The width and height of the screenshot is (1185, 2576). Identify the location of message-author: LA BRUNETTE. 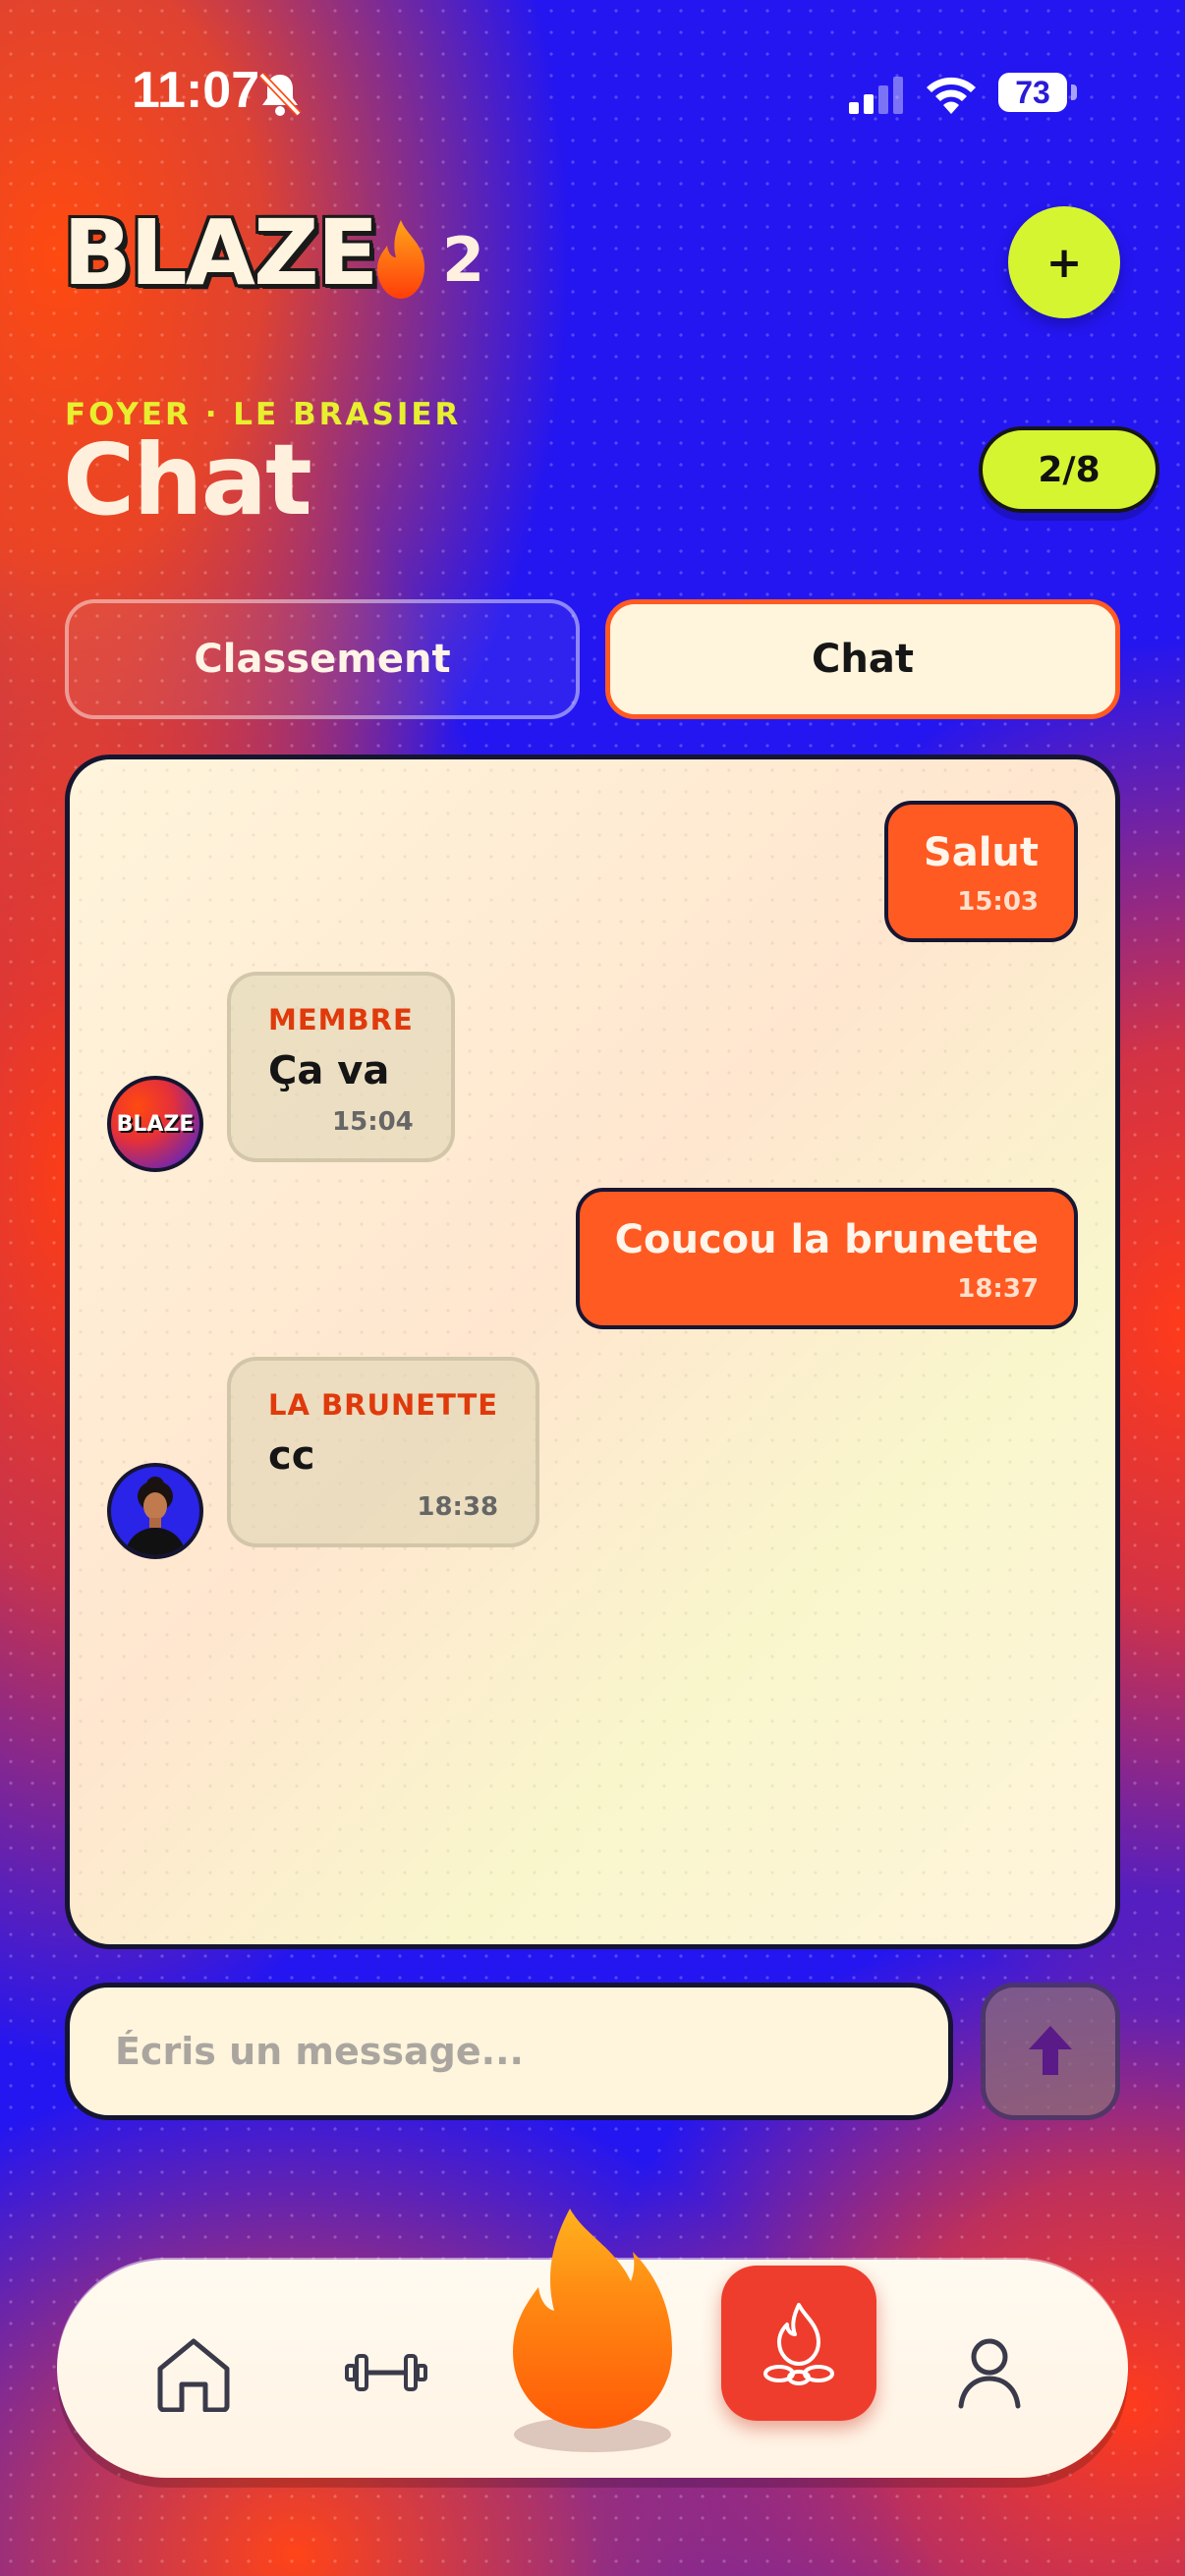
(384, 1405).